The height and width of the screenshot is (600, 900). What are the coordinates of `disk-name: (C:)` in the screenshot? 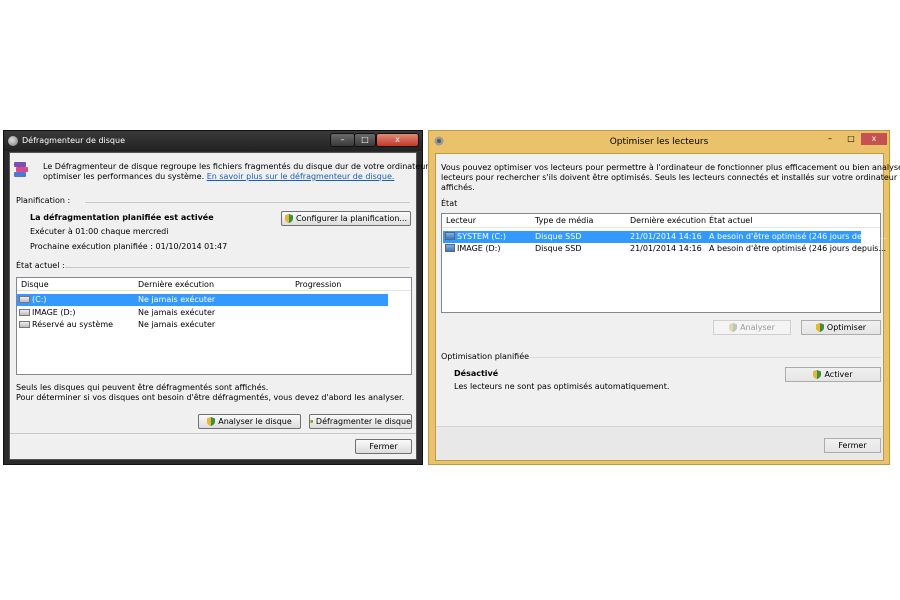 It's located at (39, 299).